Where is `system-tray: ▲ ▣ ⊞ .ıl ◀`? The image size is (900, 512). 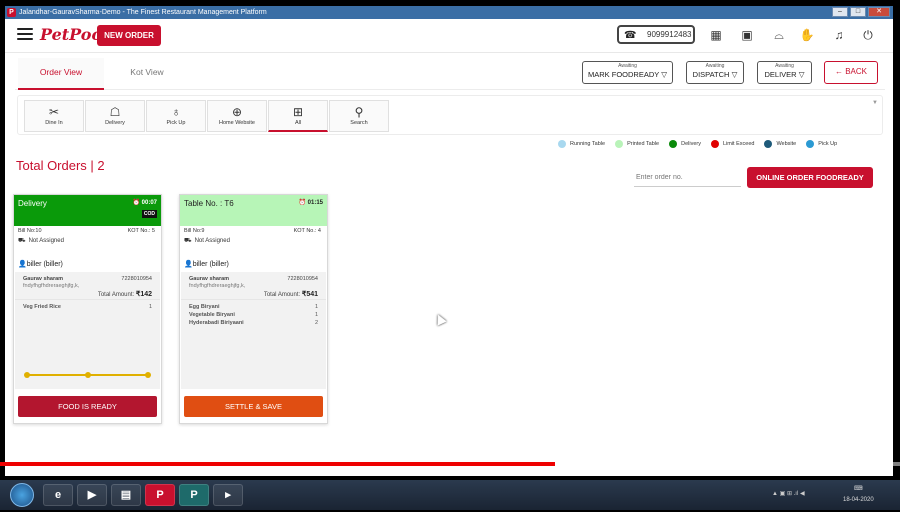
system-tray: ▲ ▣ ⊞ .ıl ◀ is located at coordinates (788, 493).